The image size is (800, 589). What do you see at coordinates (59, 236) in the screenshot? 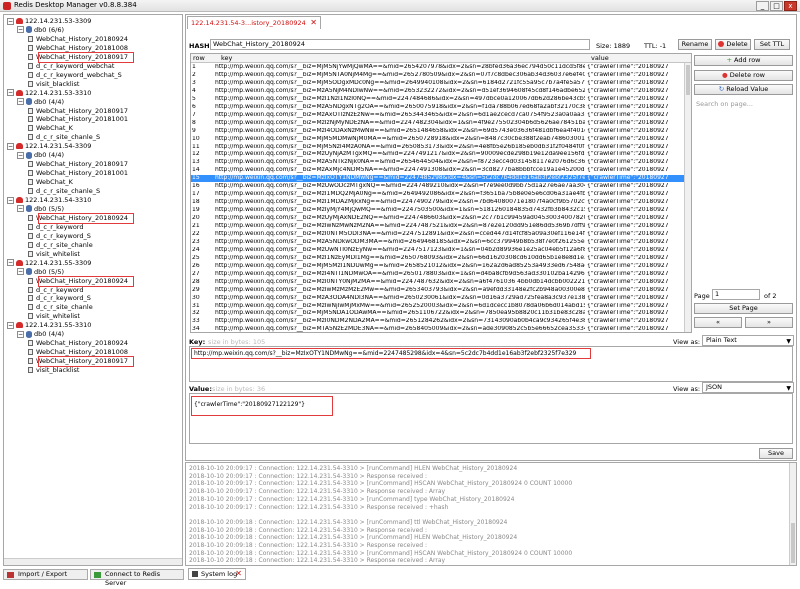
I see `tree-item-key: d_c_r_keyword_S` at bounding box center [59, 236].